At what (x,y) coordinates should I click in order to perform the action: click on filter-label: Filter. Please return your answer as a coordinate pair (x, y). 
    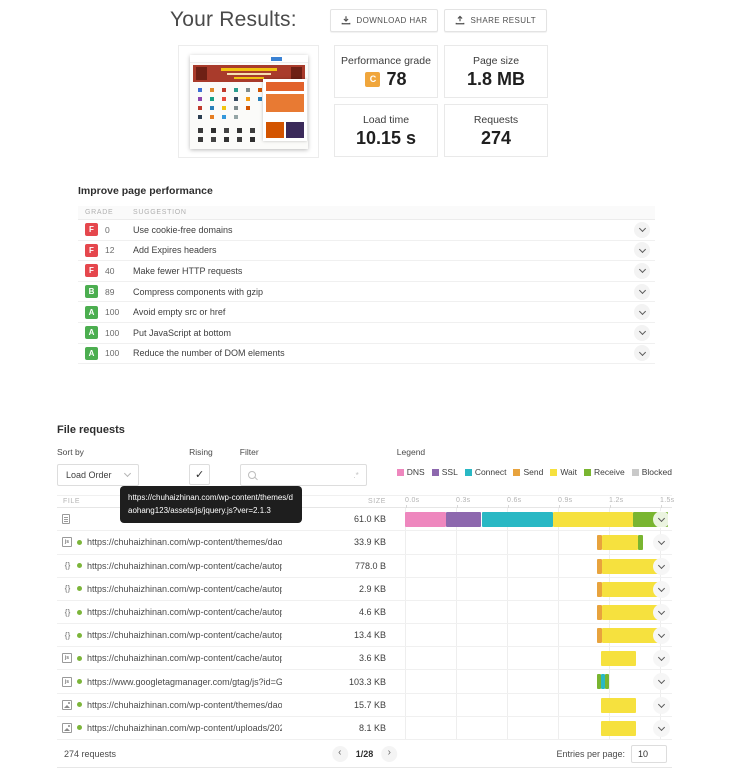
    Looking at the image, I should click on (249, 452).